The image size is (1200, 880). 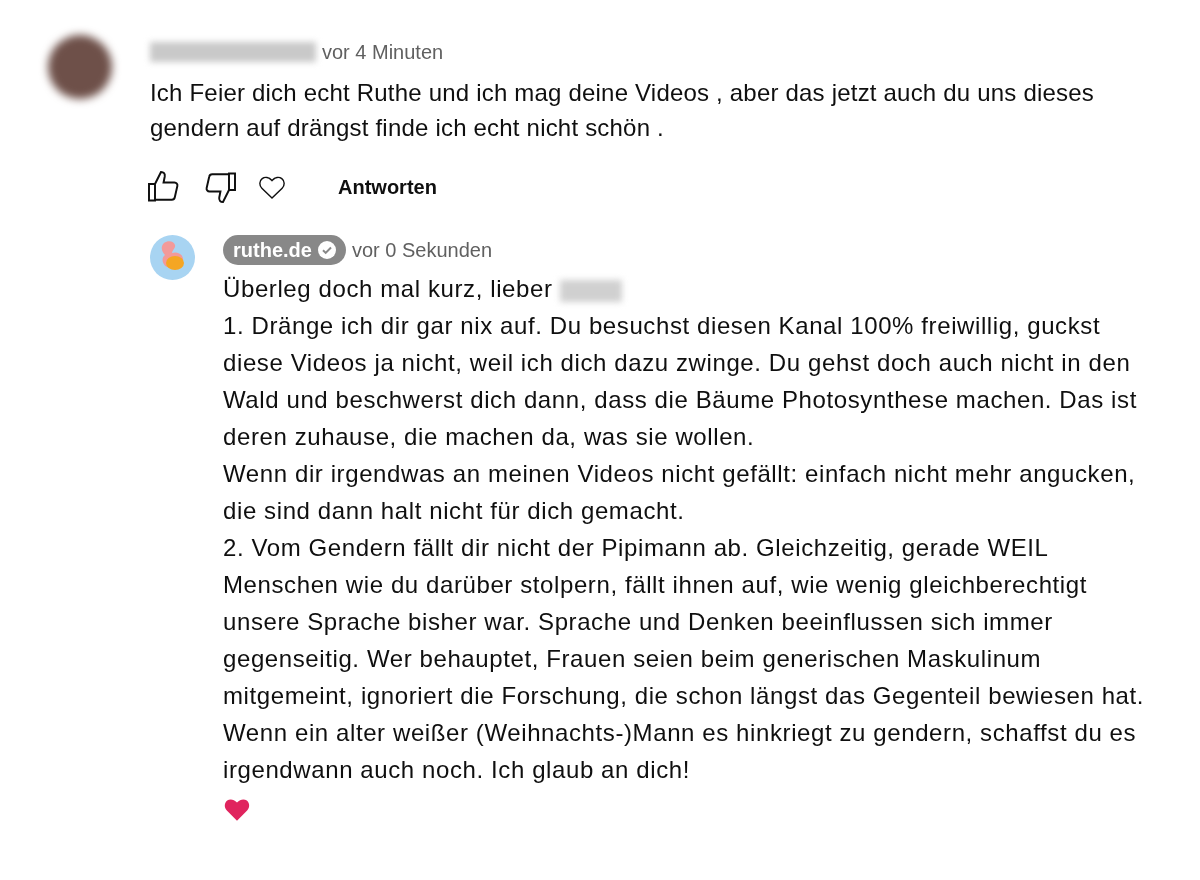 What do you see at coordinates (421, 250) in the screenshot?
I see `reply-time: vor 0 Sekunden` at bounding box center [421, 250].